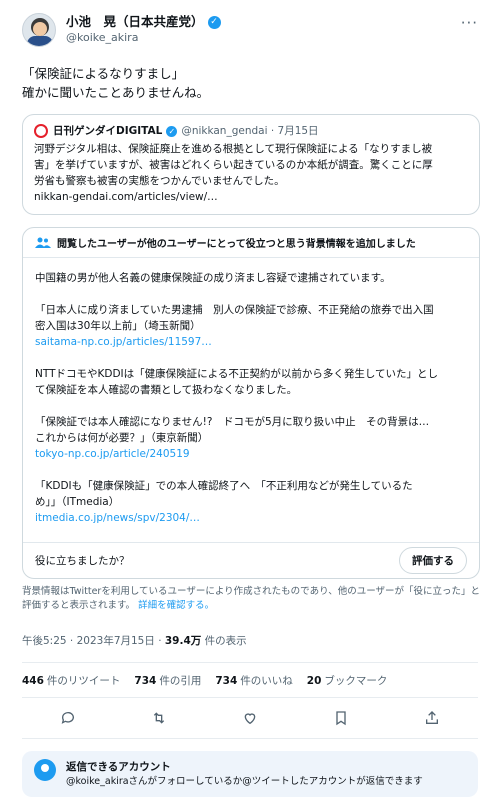 The height and width of the screenshot is (797, 500). I want to click on engagement-stats: 446 件のリツイート 734 件の引用 734 件のいいね 20 ブックマーク, so click(253, 680).